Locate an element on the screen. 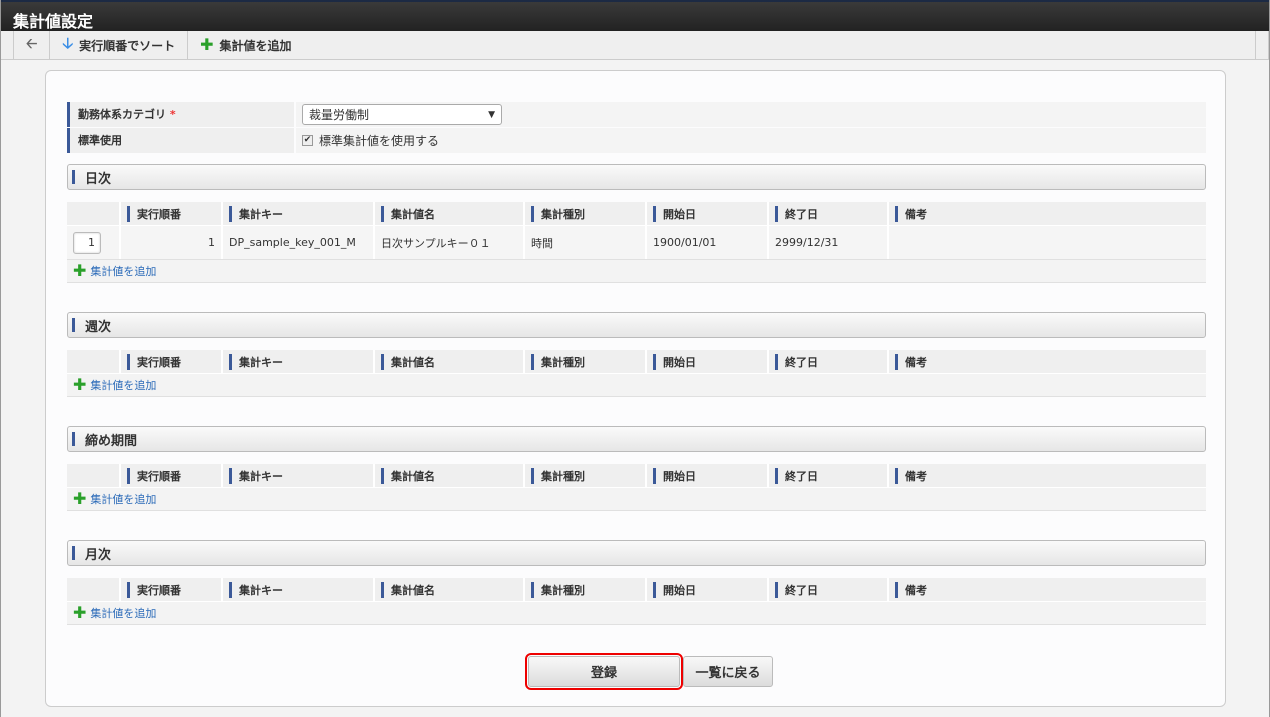 The image size is (1270, 717). section-title: 月次 is located at coordinates (98, 555).